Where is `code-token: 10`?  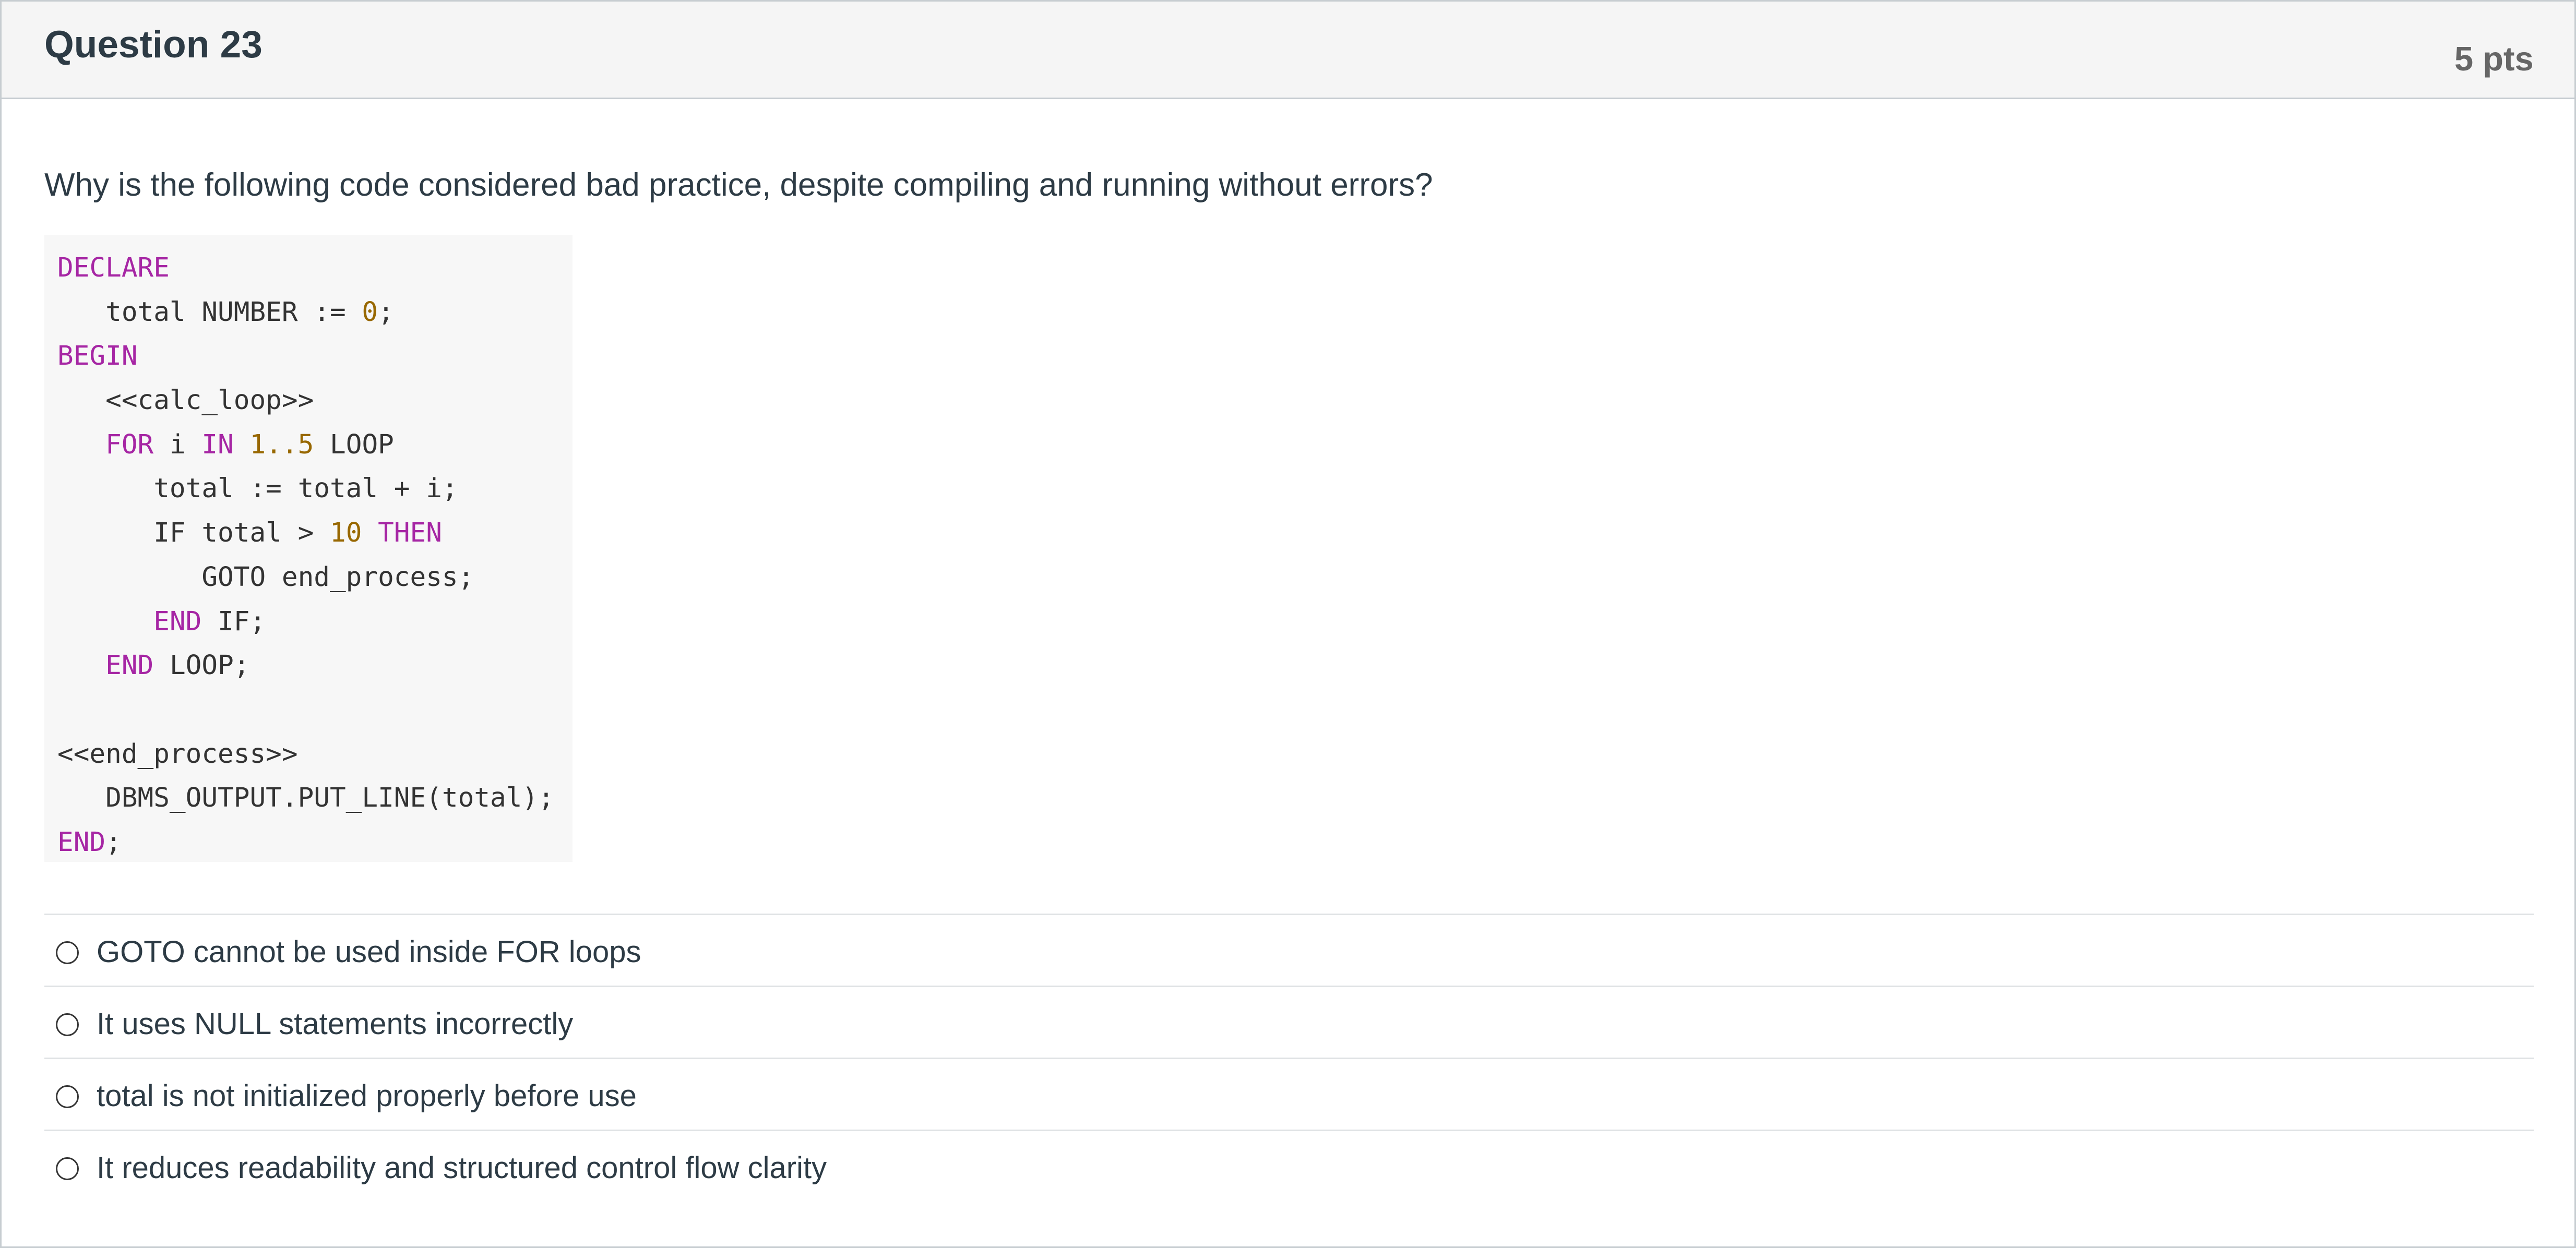 code-token: 10 is located at coordinates (345, 533).